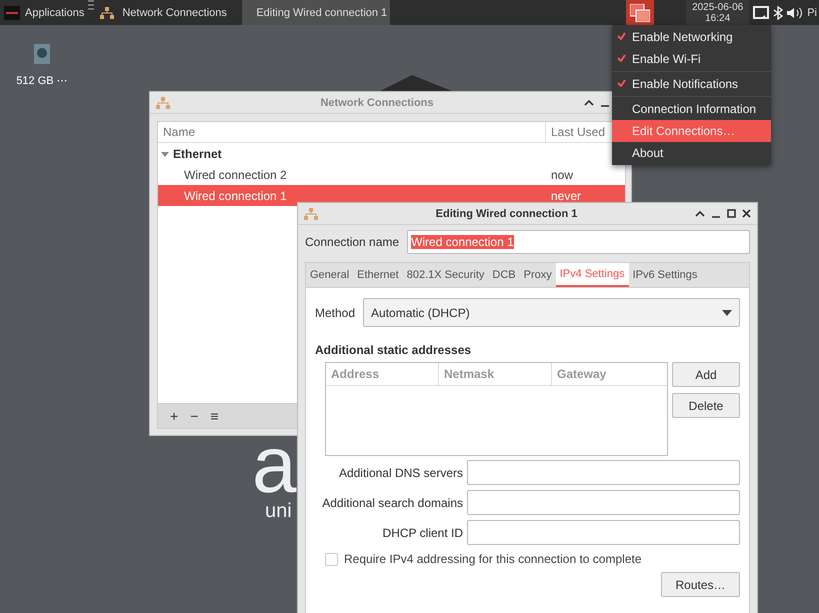 This screenshot has height=613, width=819. I want to click on taskbar-task: Editing Wired connection 1, so click(316, 12).